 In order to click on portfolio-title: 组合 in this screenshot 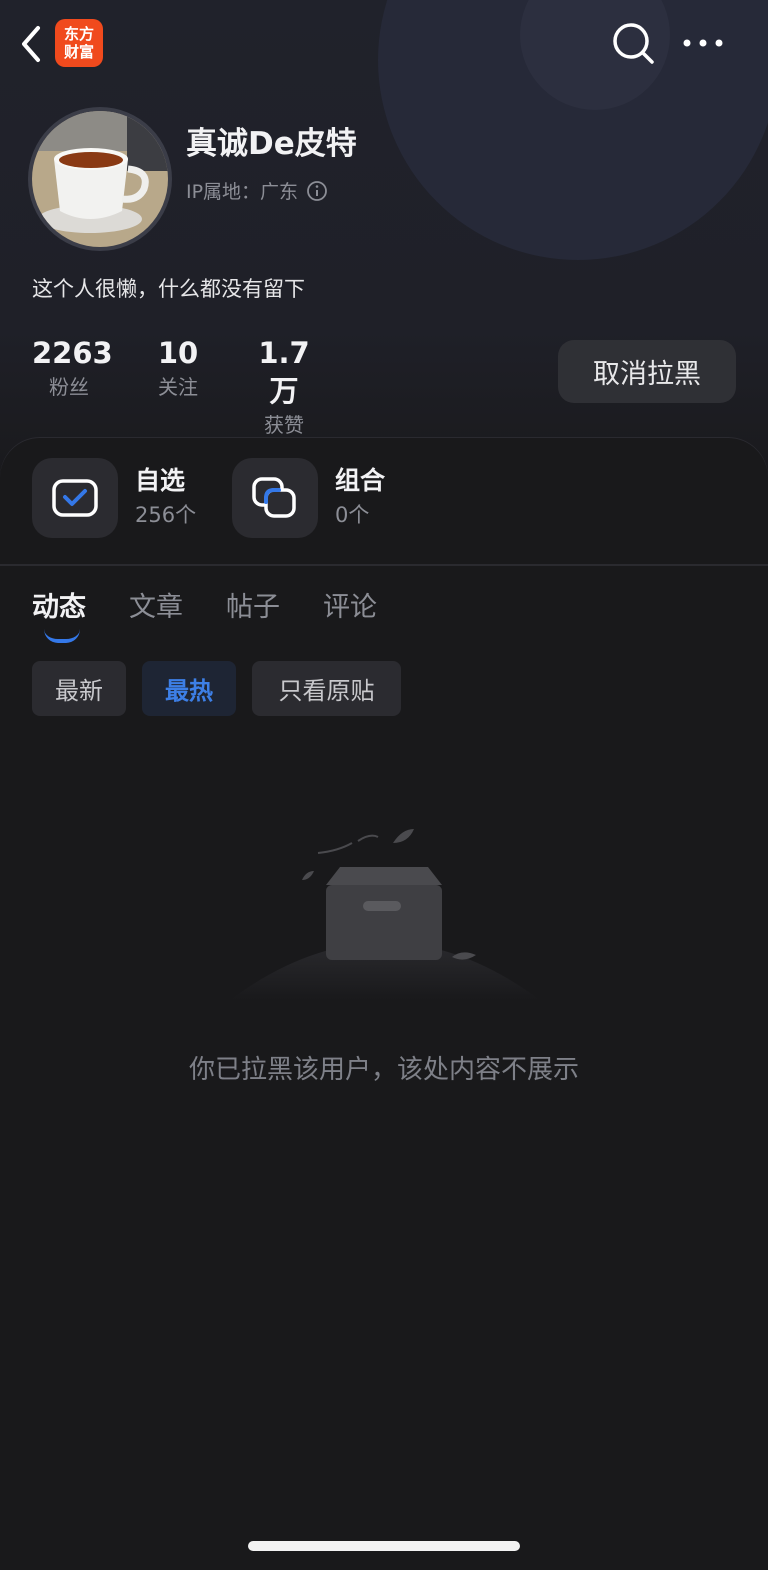, I will do `click(360, 480)`.